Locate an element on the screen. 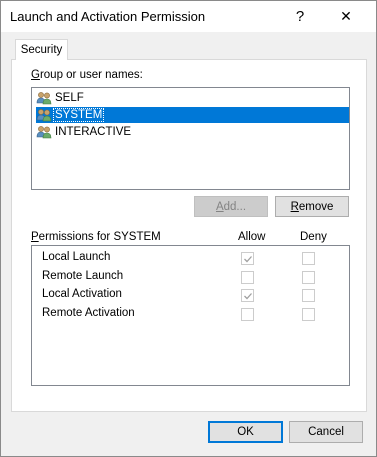 The width and height of the screenshot is (377, 457). help-icon: ? is located at coordinates (300, 16).